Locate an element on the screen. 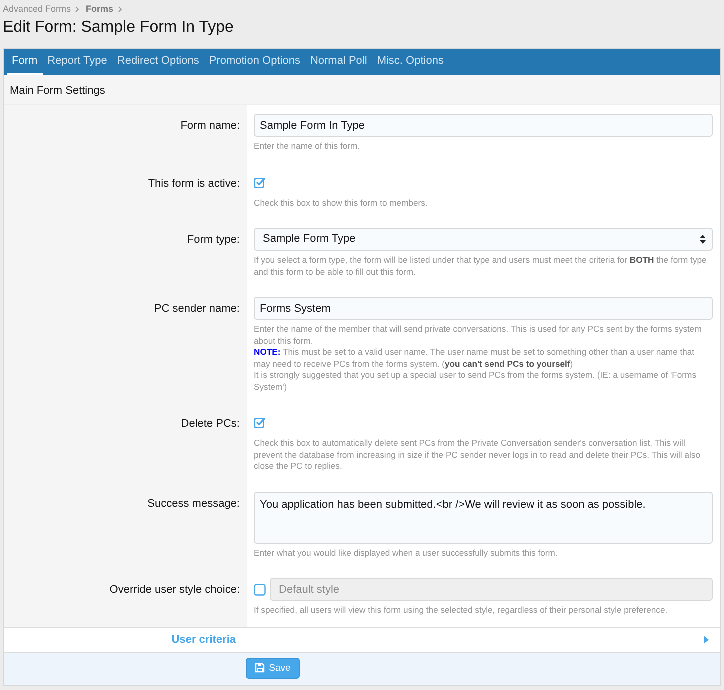  hint-text: If you select a form type, the form will be listed under that type and users must meet the criteria for BOTH the form type and this form to be able to fill out this form. is located at coordinates (481, 266).